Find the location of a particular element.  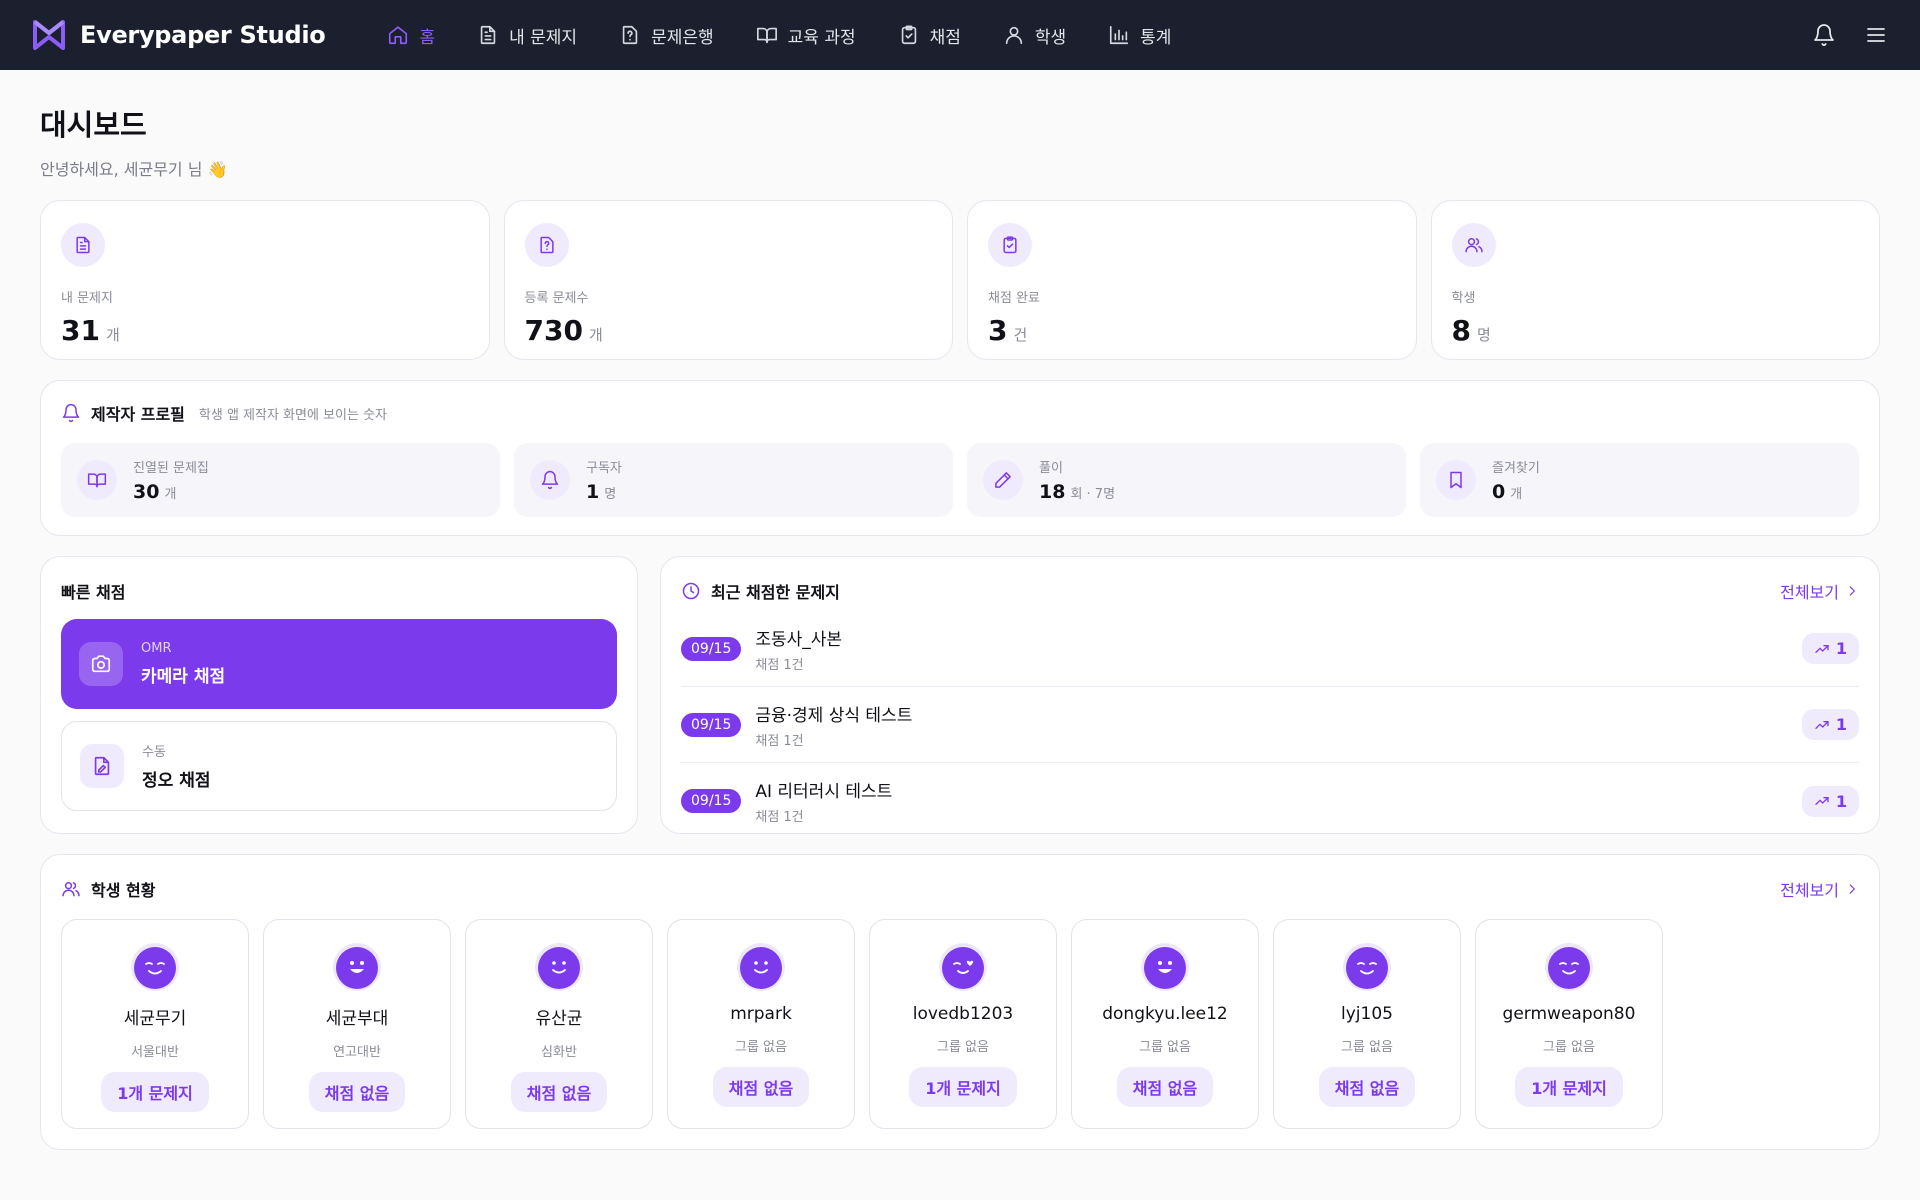

student-name: lovedb1203 is located at coordinates (963, 1014).